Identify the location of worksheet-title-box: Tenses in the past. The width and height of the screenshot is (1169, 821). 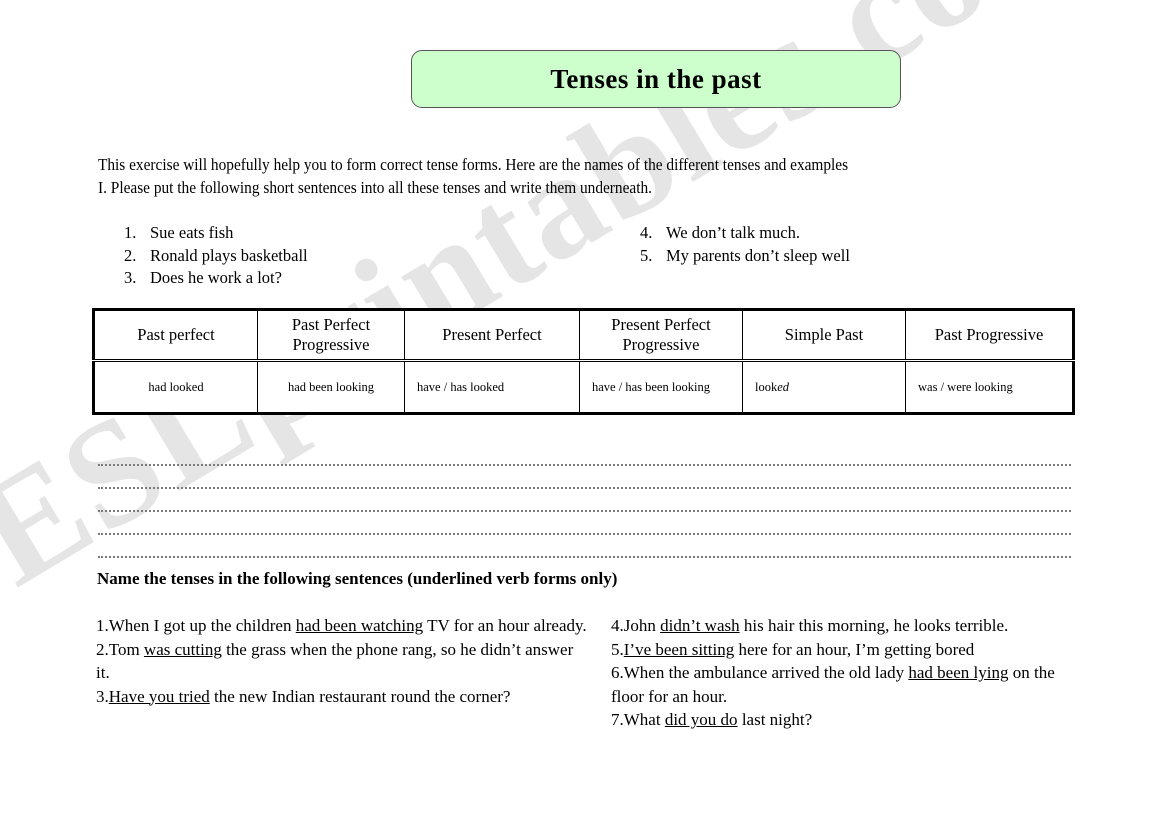
(656, 79).